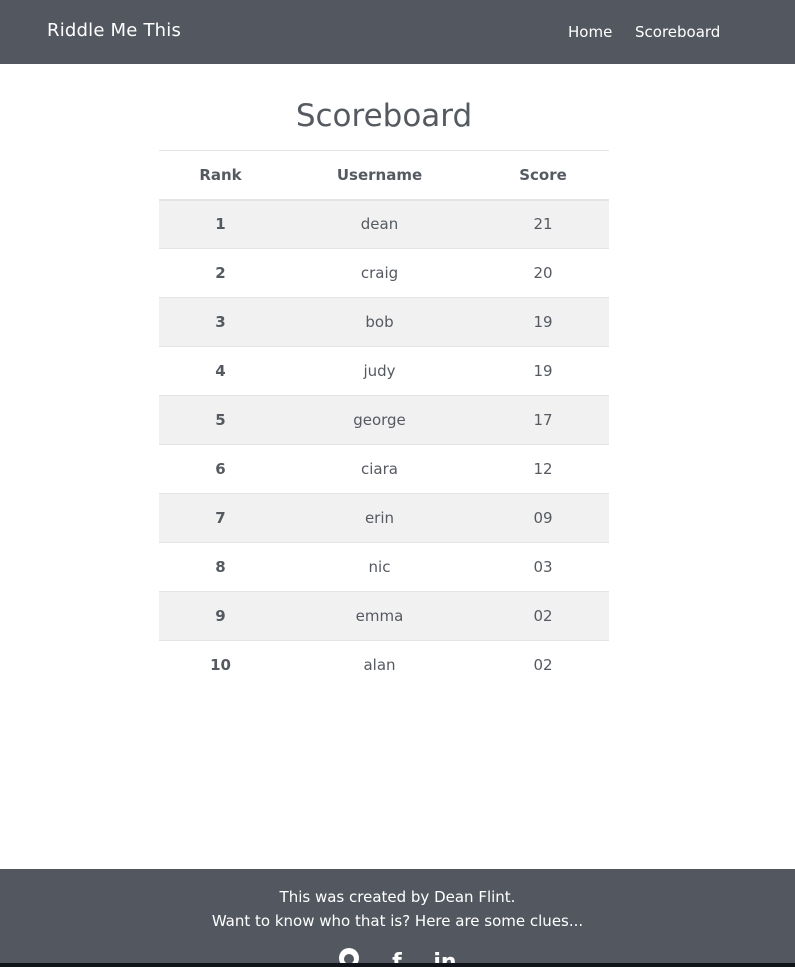 Image resolution: width=795 pixels, height=967 pixels. What do you see at coordinates (220, 273) in the screenshot?
I see `rank-cell: 2` at bounding box center [220, 273].